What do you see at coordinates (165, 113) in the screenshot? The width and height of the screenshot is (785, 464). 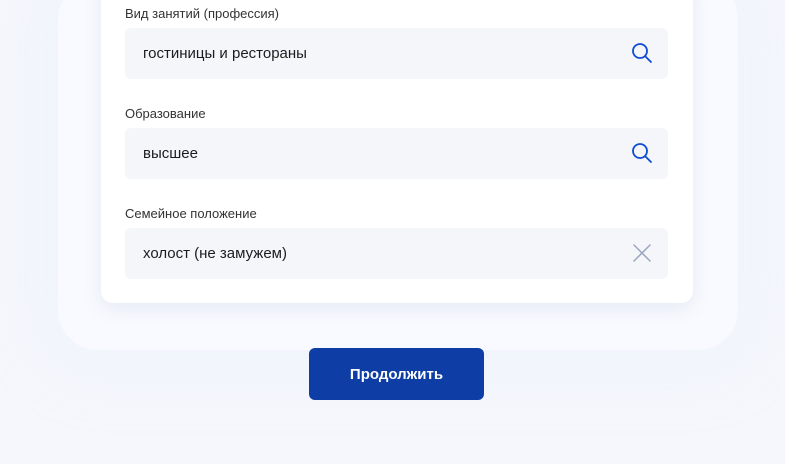 I see `education-label: Образование` at bounding box center [165, 113].